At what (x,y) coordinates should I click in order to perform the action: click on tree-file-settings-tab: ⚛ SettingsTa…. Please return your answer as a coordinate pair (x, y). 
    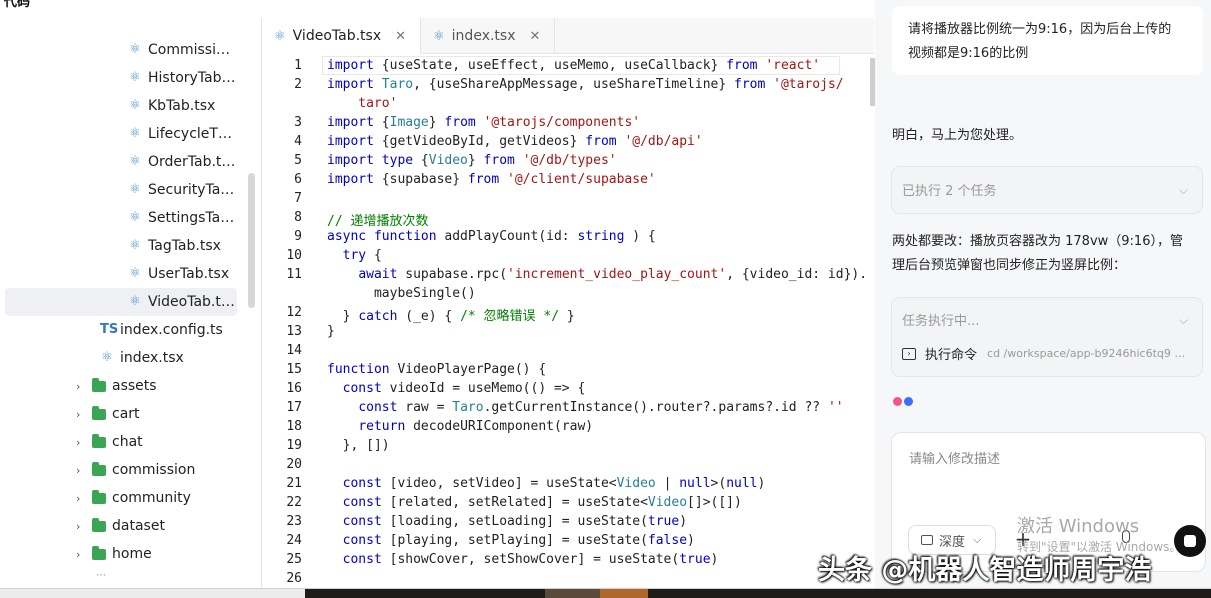
    Looking at the image, I should click on (181, 218).